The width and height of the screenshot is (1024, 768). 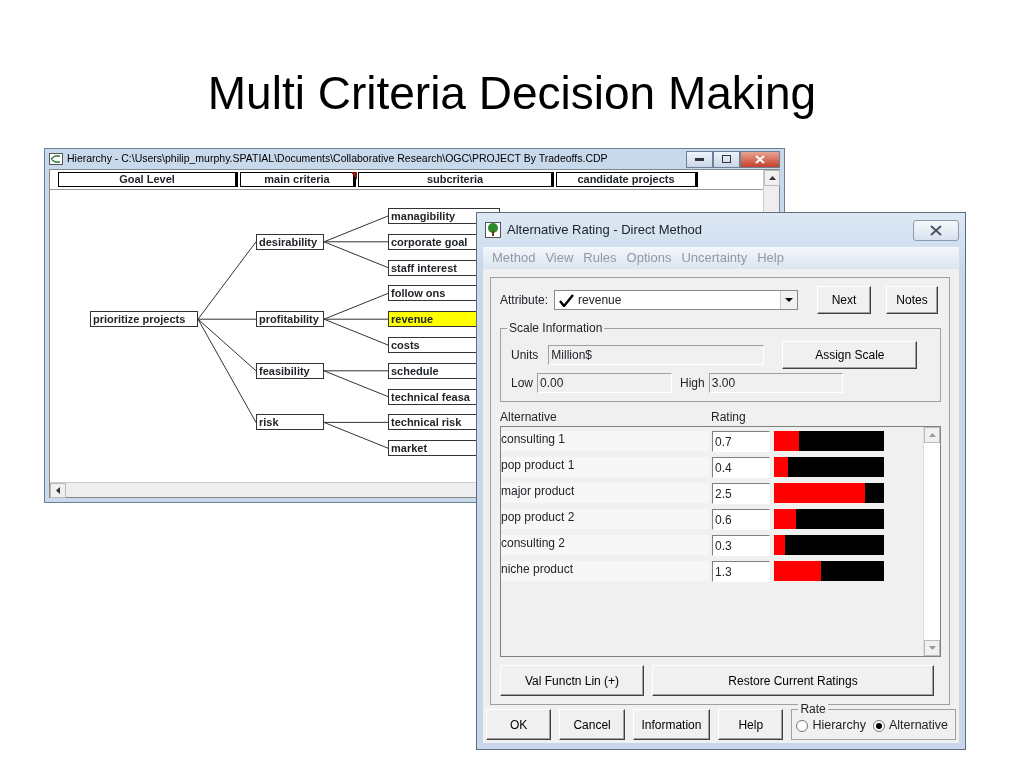 What do you see at coordinates (144, 319) in the screenshot?
I see `tree-node: prioritize projects` at bounding box center [144, 319].